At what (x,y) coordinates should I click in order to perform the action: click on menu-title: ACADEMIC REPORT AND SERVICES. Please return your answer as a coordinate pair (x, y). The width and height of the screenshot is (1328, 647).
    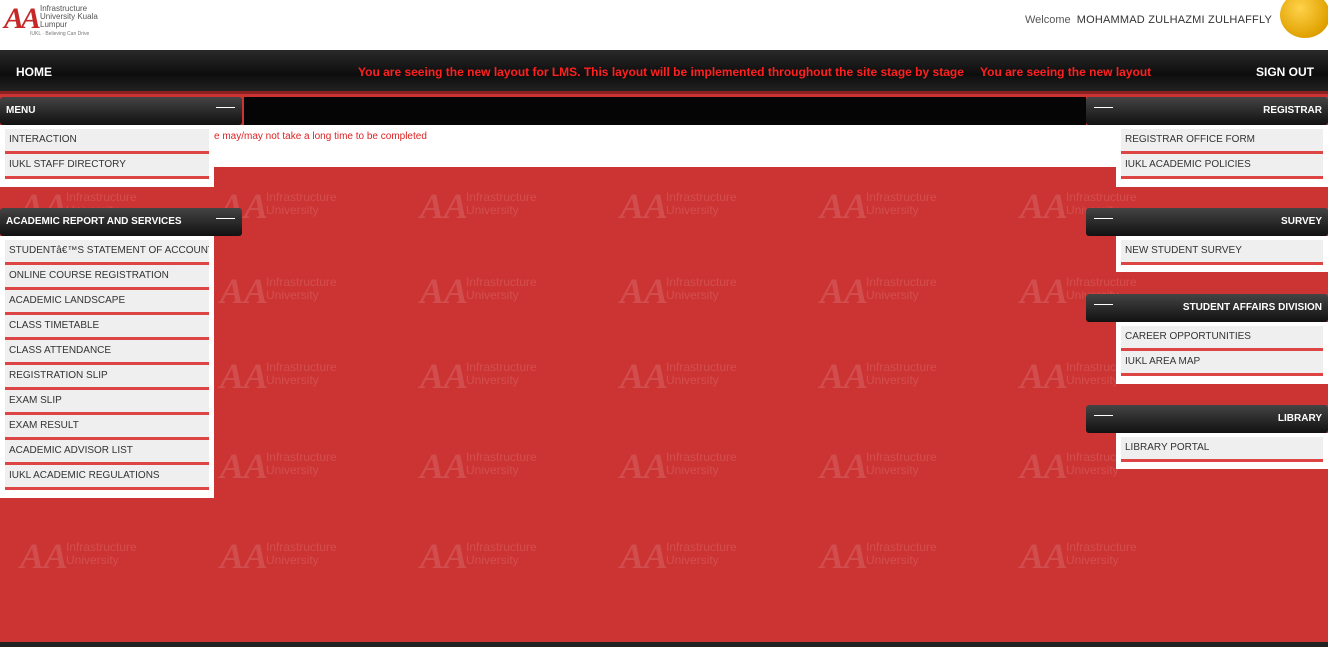
    Looking at the image, I should click on (94, 221).